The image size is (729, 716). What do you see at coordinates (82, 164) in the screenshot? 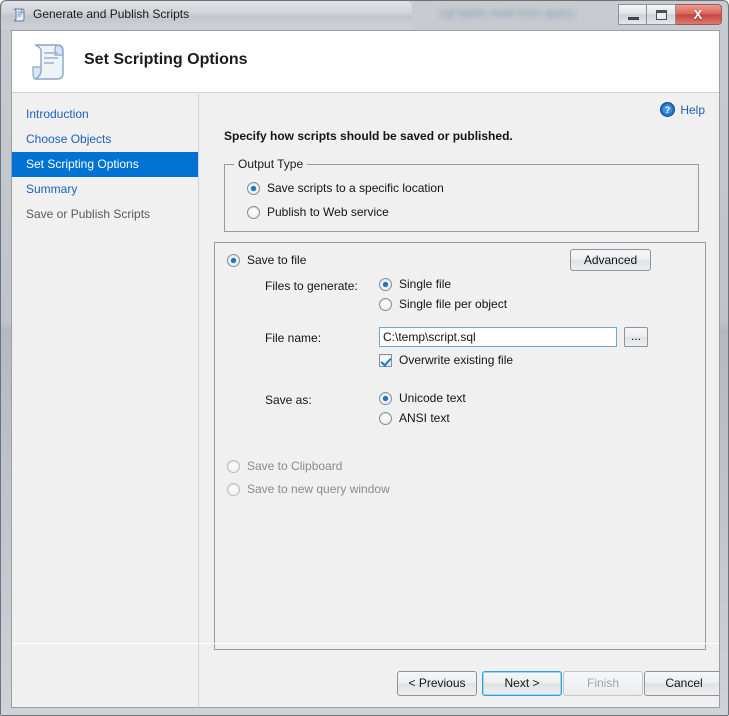
I see `sidebar-item-label: Set Scripting Options` at bounding box center [82, 164].